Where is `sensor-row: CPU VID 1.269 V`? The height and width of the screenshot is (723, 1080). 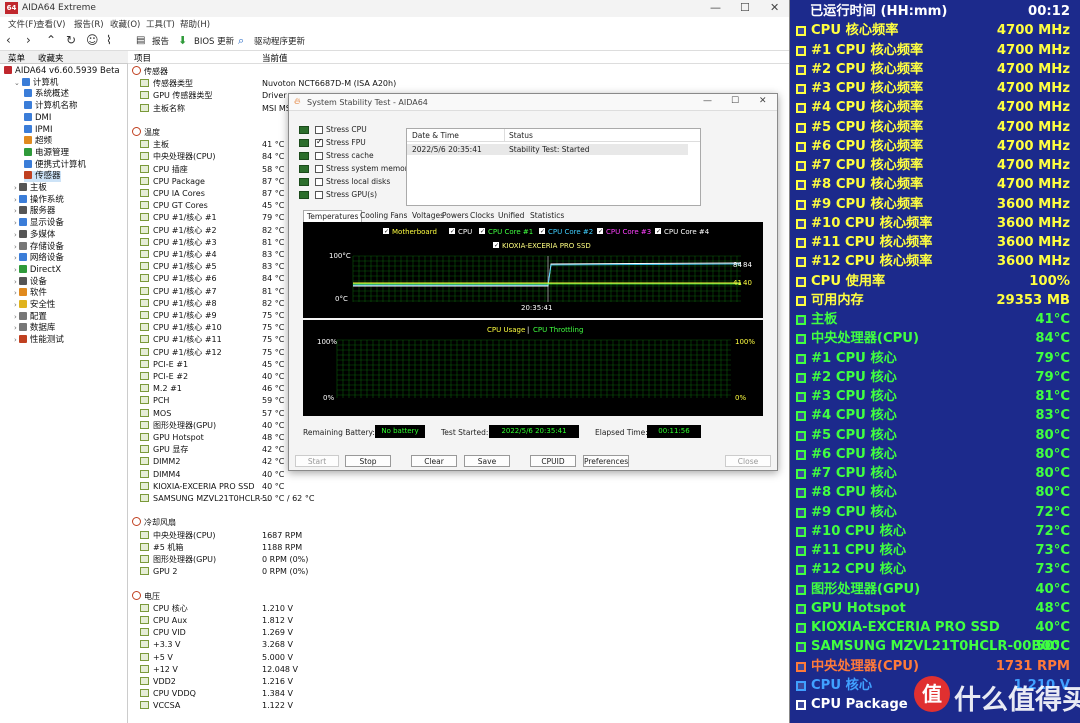 sensor-row: CPU VID 1.269 V is located at coordinates (460, 633).